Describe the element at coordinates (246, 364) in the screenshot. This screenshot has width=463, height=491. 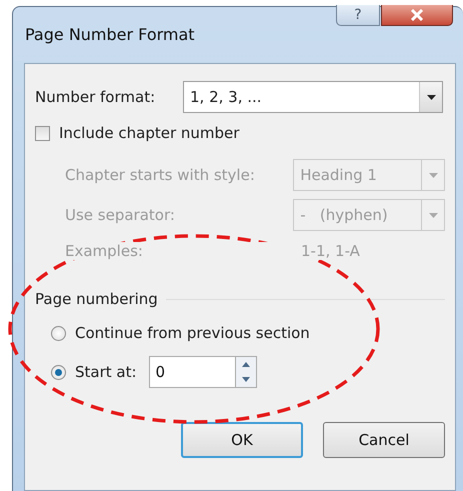
I see `up-arrow-icon` at that location.